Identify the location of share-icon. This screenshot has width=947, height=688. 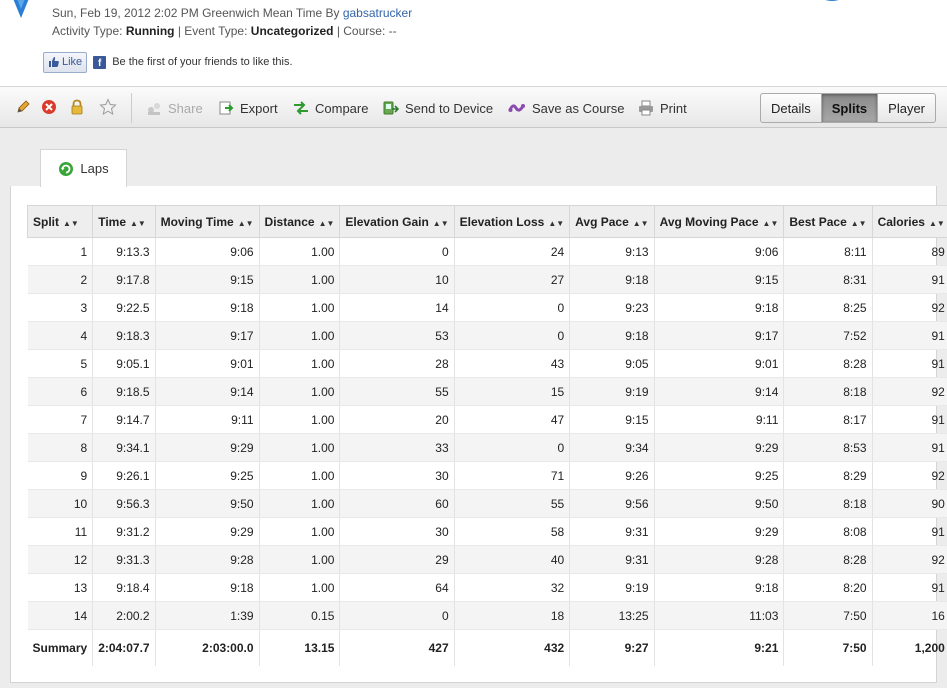
(154, 109).